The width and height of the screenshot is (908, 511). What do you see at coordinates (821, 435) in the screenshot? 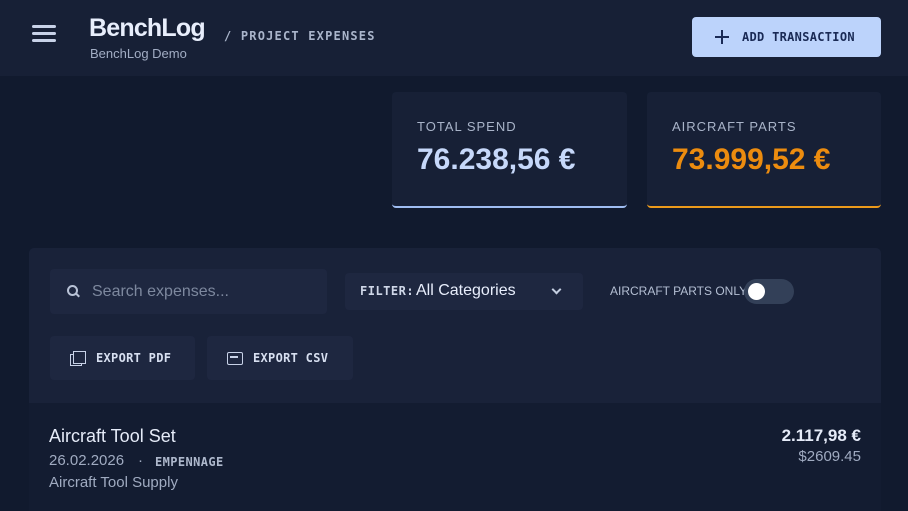
I see `transaction-amount: 2.117,98 €` at bounding box center [821, 435].